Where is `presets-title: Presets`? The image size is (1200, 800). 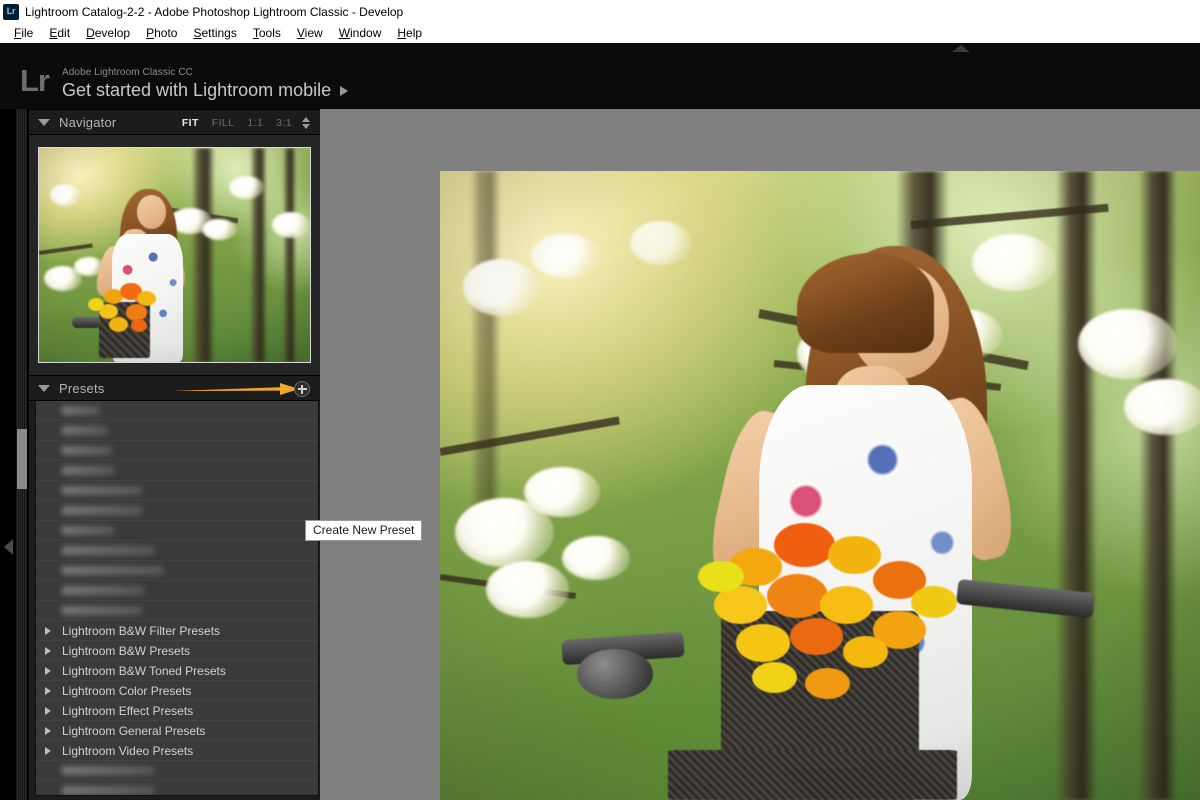
presets-title: Presets is located at coordinates (82, 388).